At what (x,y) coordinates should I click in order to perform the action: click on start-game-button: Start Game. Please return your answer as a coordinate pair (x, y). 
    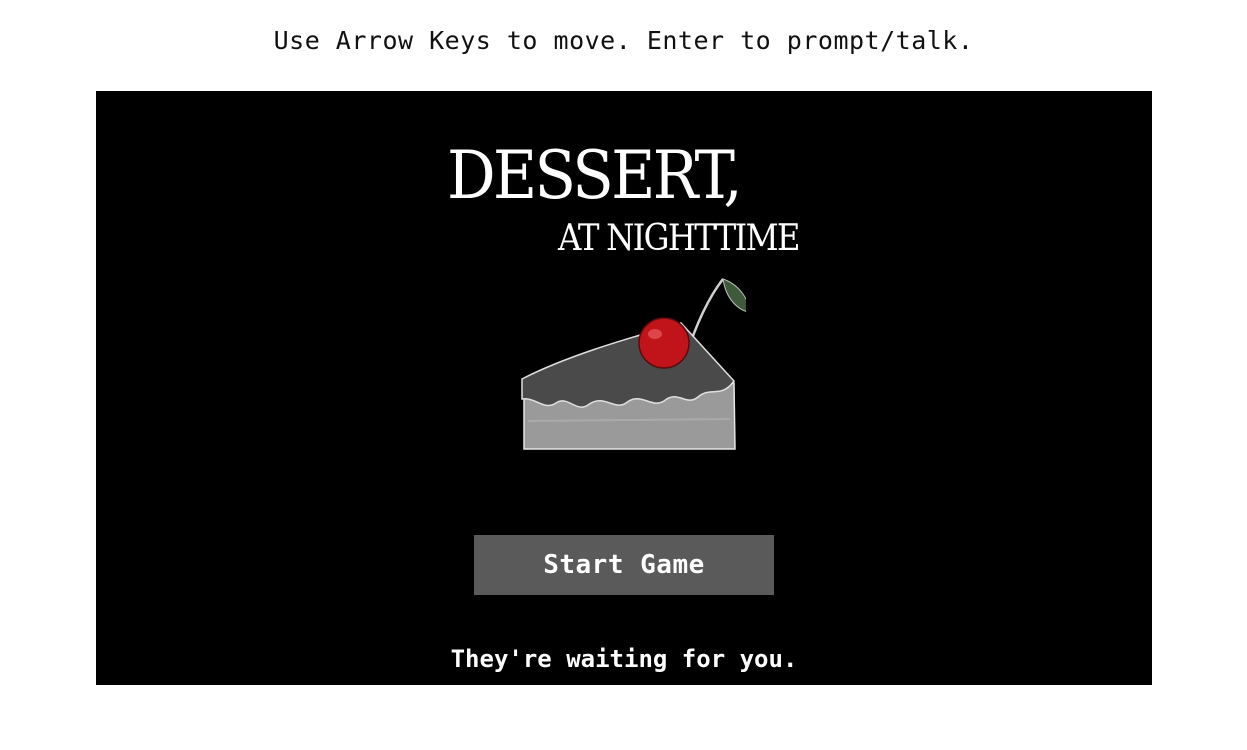
    Looking at the image, I should click on (624, 565).